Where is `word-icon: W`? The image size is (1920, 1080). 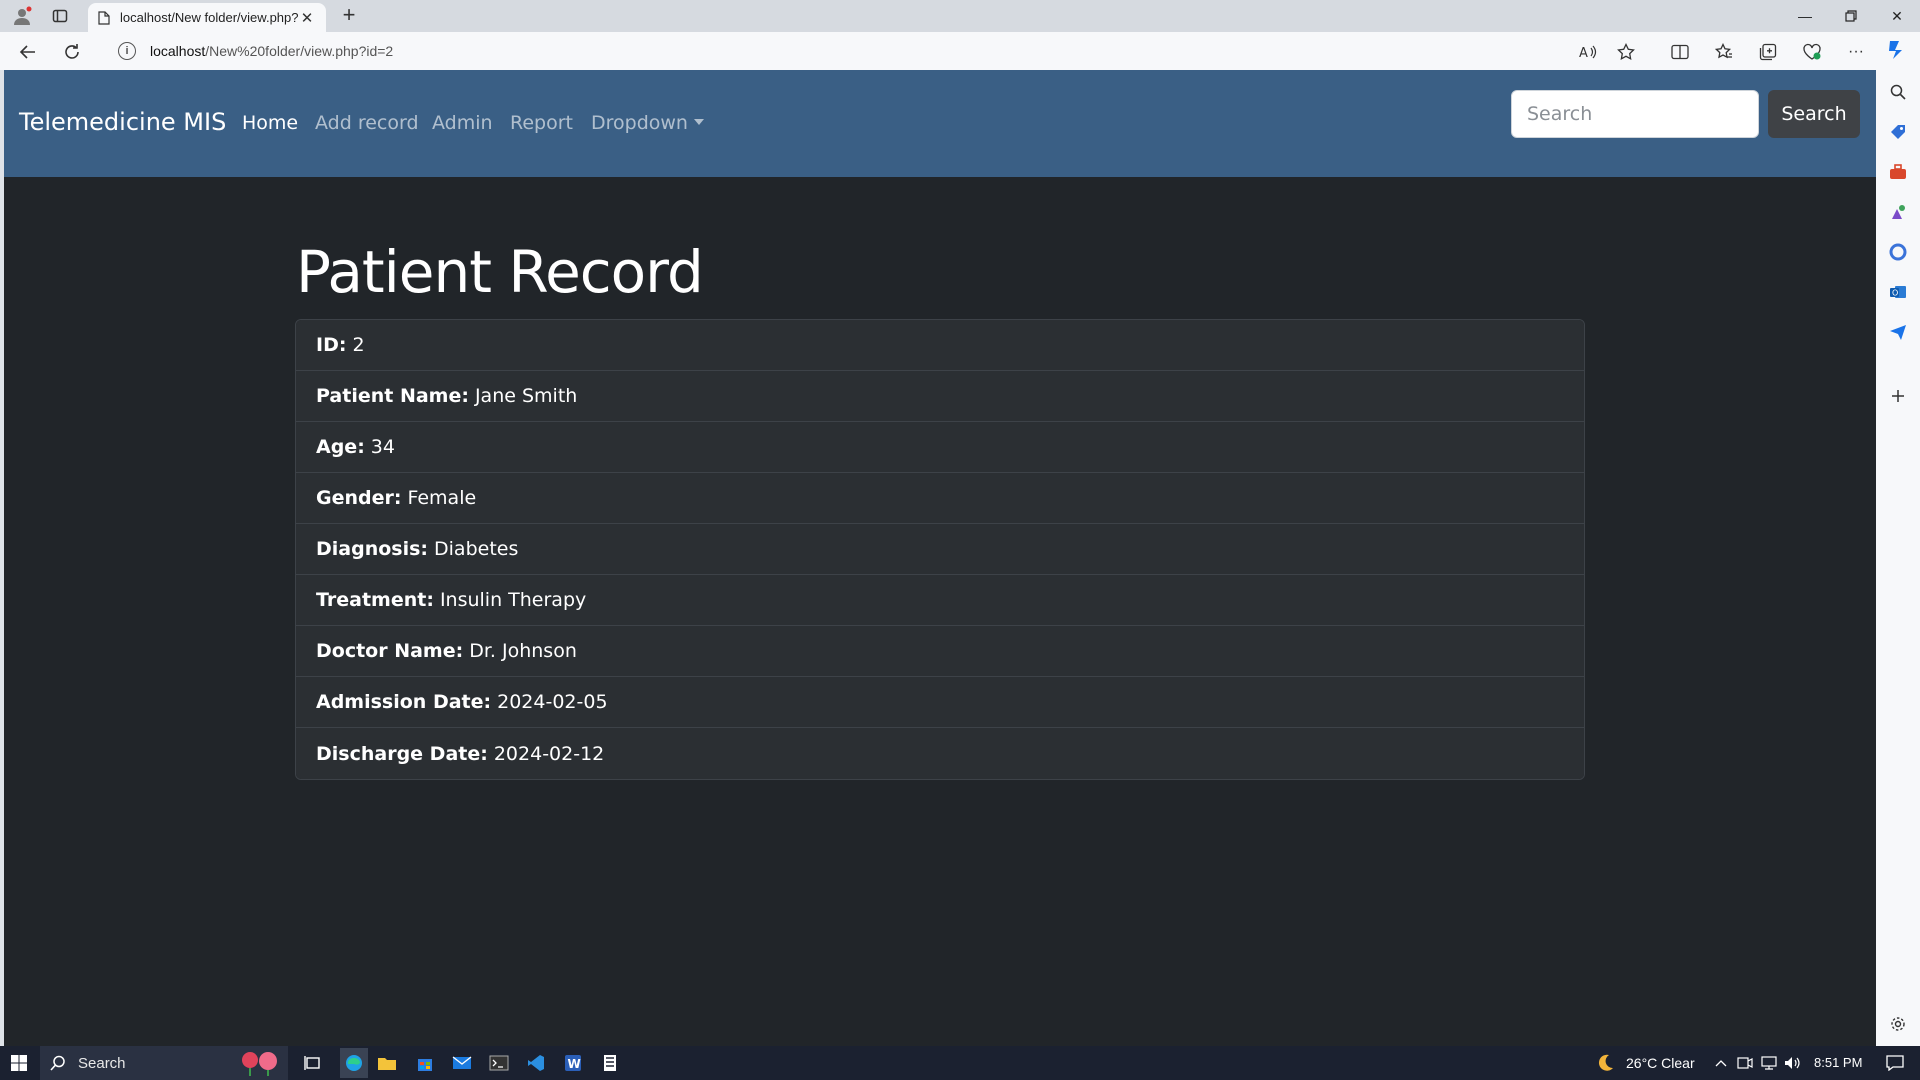
word-icon: W is located at coordinates (573, 1063).